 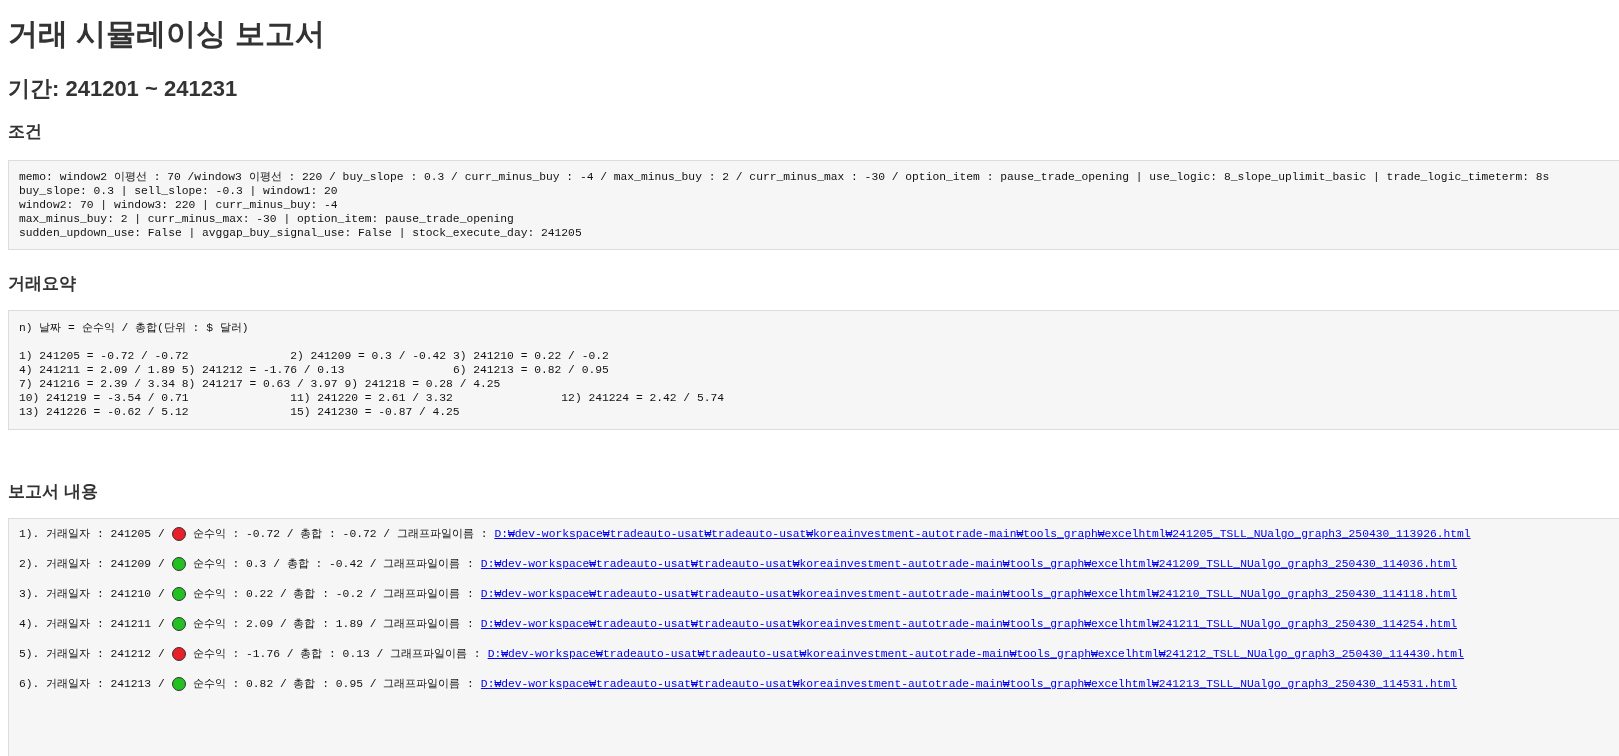 What do you see at coordinates (784, 177) in the screenshot?
I see `condition-line: memo: window2 이평선 : 70 /window3 이평선 : 220 / buy_slope : 0.3 / curr_minus_buy : -4 / max_minus_buy : 2 / curr_minus_max : -30 / option_item : pause_trade_opening | use_logic: 8_slope_uplimit_basic | trade_logic_timeterm: 8s` at bounding box center [784, 177].